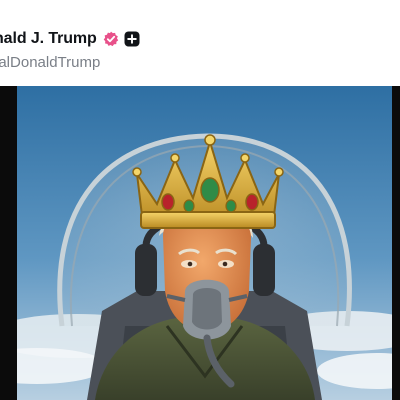  What do you see at coordinates (50, 62) in the screenshot?
I see `author-handle: ealDonaldTrump` at bounding box center [50, 62].